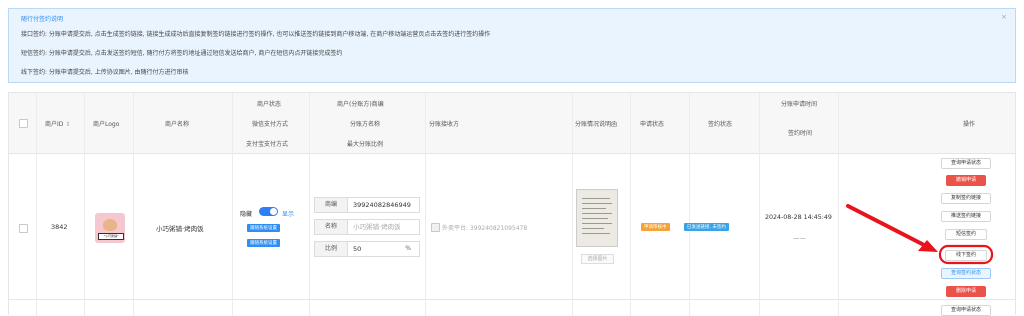 The height and width of the screenshot is (316, 1024). What do you see at coordinates (268, 211) in the screenshot?
I see `display-toggle` at bounding box center [268, 211].